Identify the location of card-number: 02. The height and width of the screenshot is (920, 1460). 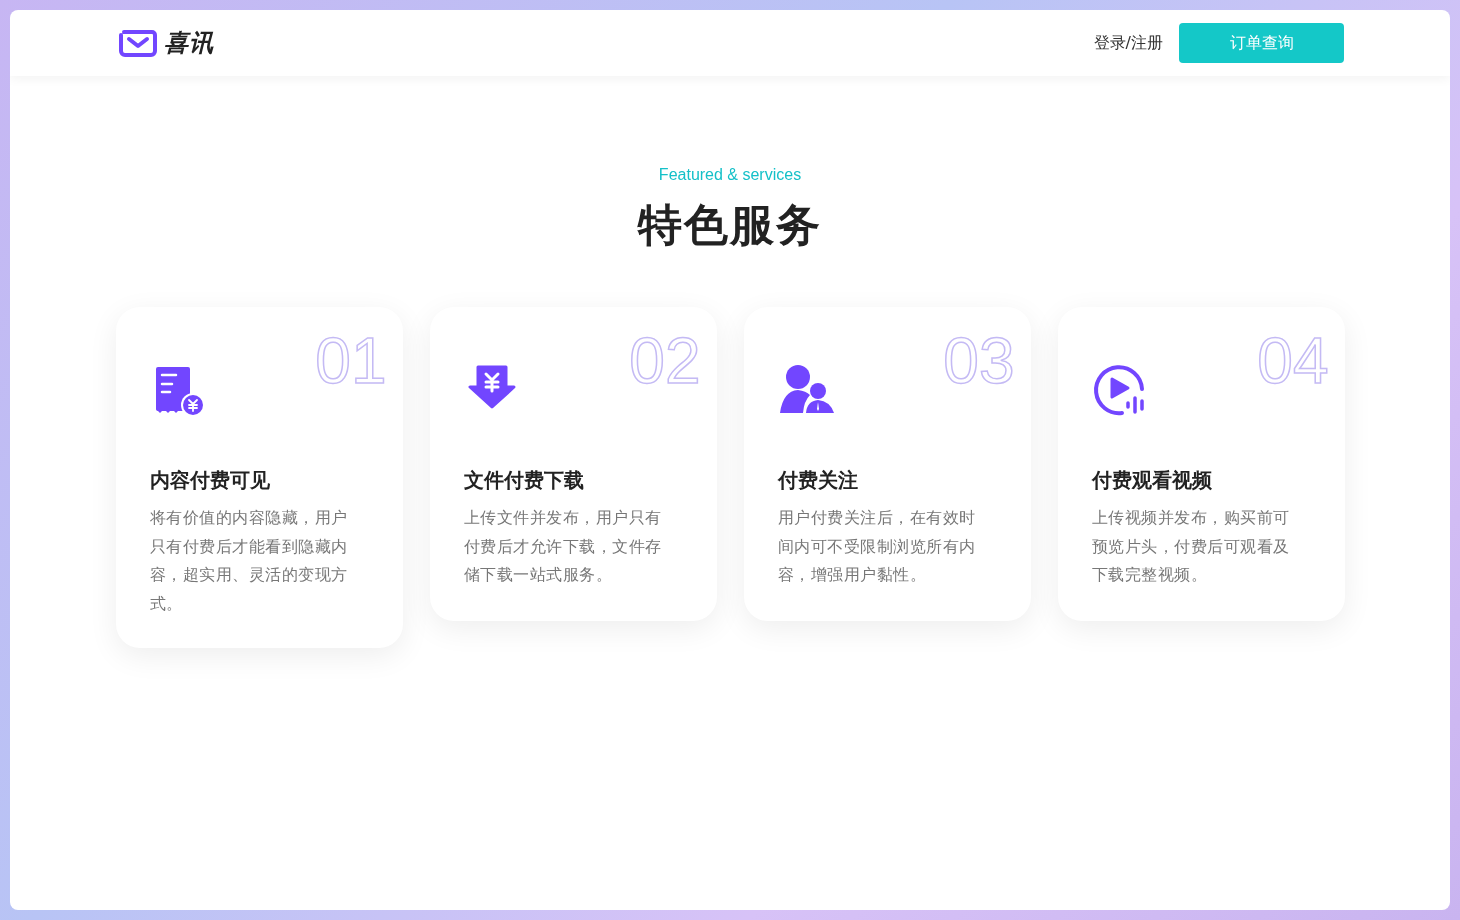
(665, 361).